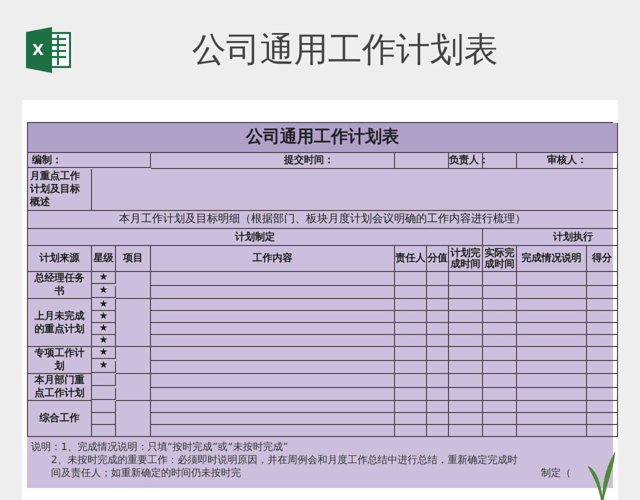 This screenshot has height=500, width=640. Describe the element at coordinates (567, 161) in the screenshot. I see `label-cell: 审核人：` at that location.